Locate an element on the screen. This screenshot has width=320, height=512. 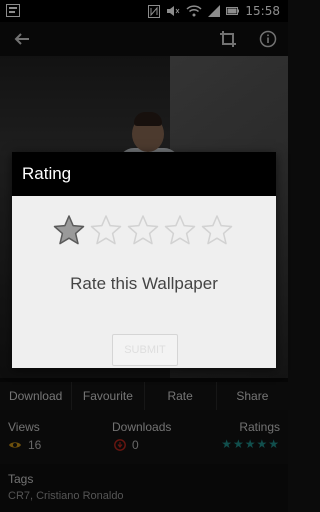
dialog-title: Rating is located at coordinates (144, 174).